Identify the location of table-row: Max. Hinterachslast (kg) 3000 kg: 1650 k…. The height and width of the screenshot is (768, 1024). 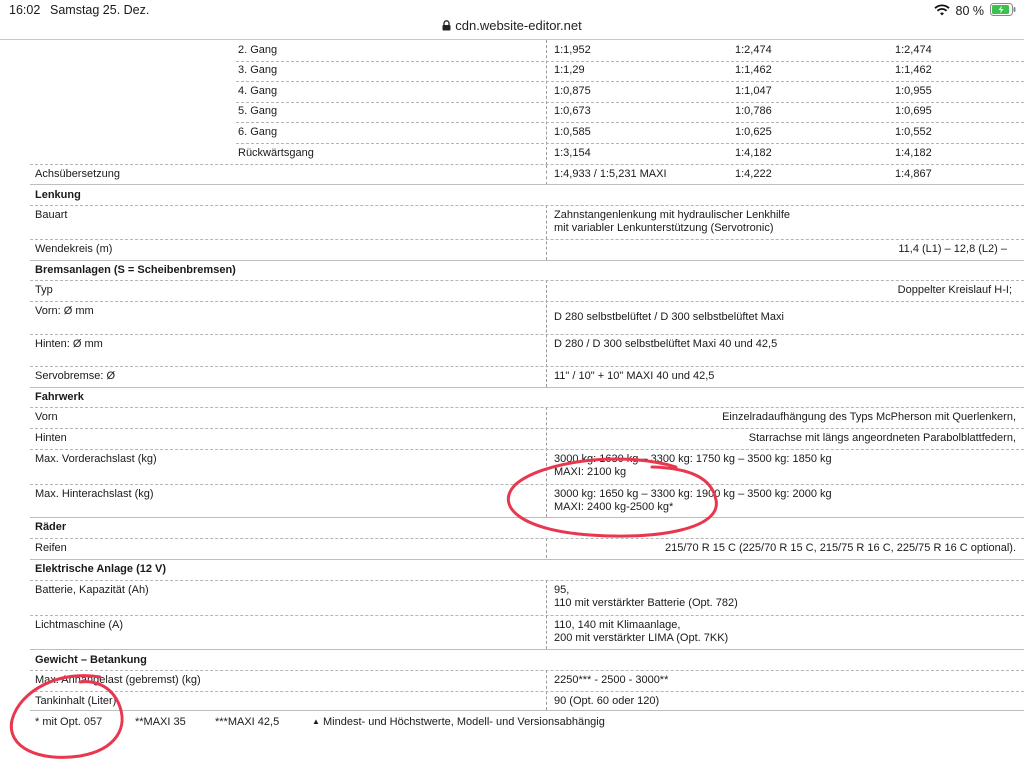
(512, 501).